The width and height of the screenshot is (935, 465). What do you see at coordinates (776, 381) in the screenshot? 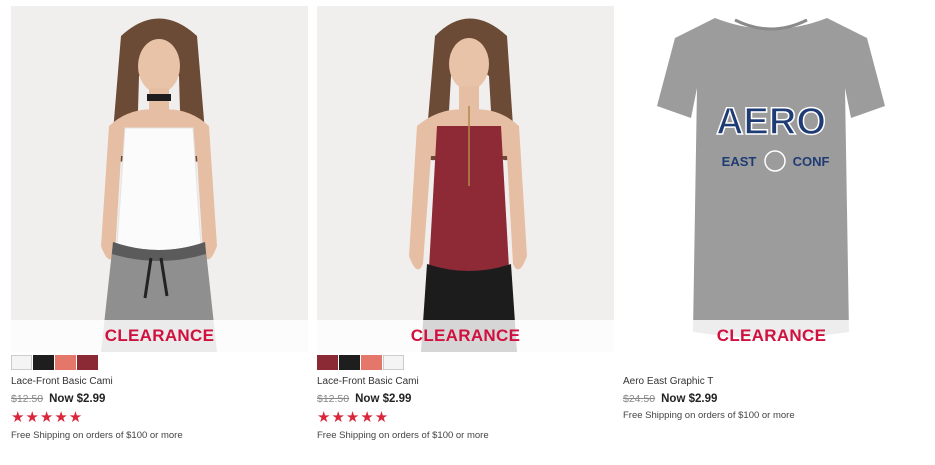
I see `product-name: Aero East Graphic T` at bounding box center [776, 381].